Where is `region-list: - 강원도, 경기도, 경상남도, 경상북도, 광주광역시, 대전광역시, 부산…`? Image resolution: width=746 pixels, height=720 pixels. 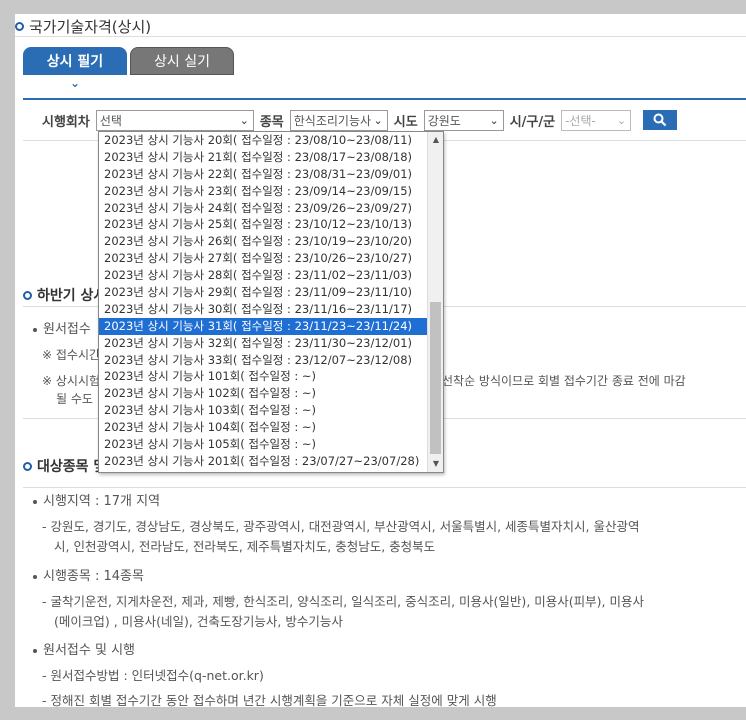
region-list: - 강원도, 경기도, 경상남도, 경상북도, 광주광역시, 대전광역시, 부산… is located at coordinates (341, 526).